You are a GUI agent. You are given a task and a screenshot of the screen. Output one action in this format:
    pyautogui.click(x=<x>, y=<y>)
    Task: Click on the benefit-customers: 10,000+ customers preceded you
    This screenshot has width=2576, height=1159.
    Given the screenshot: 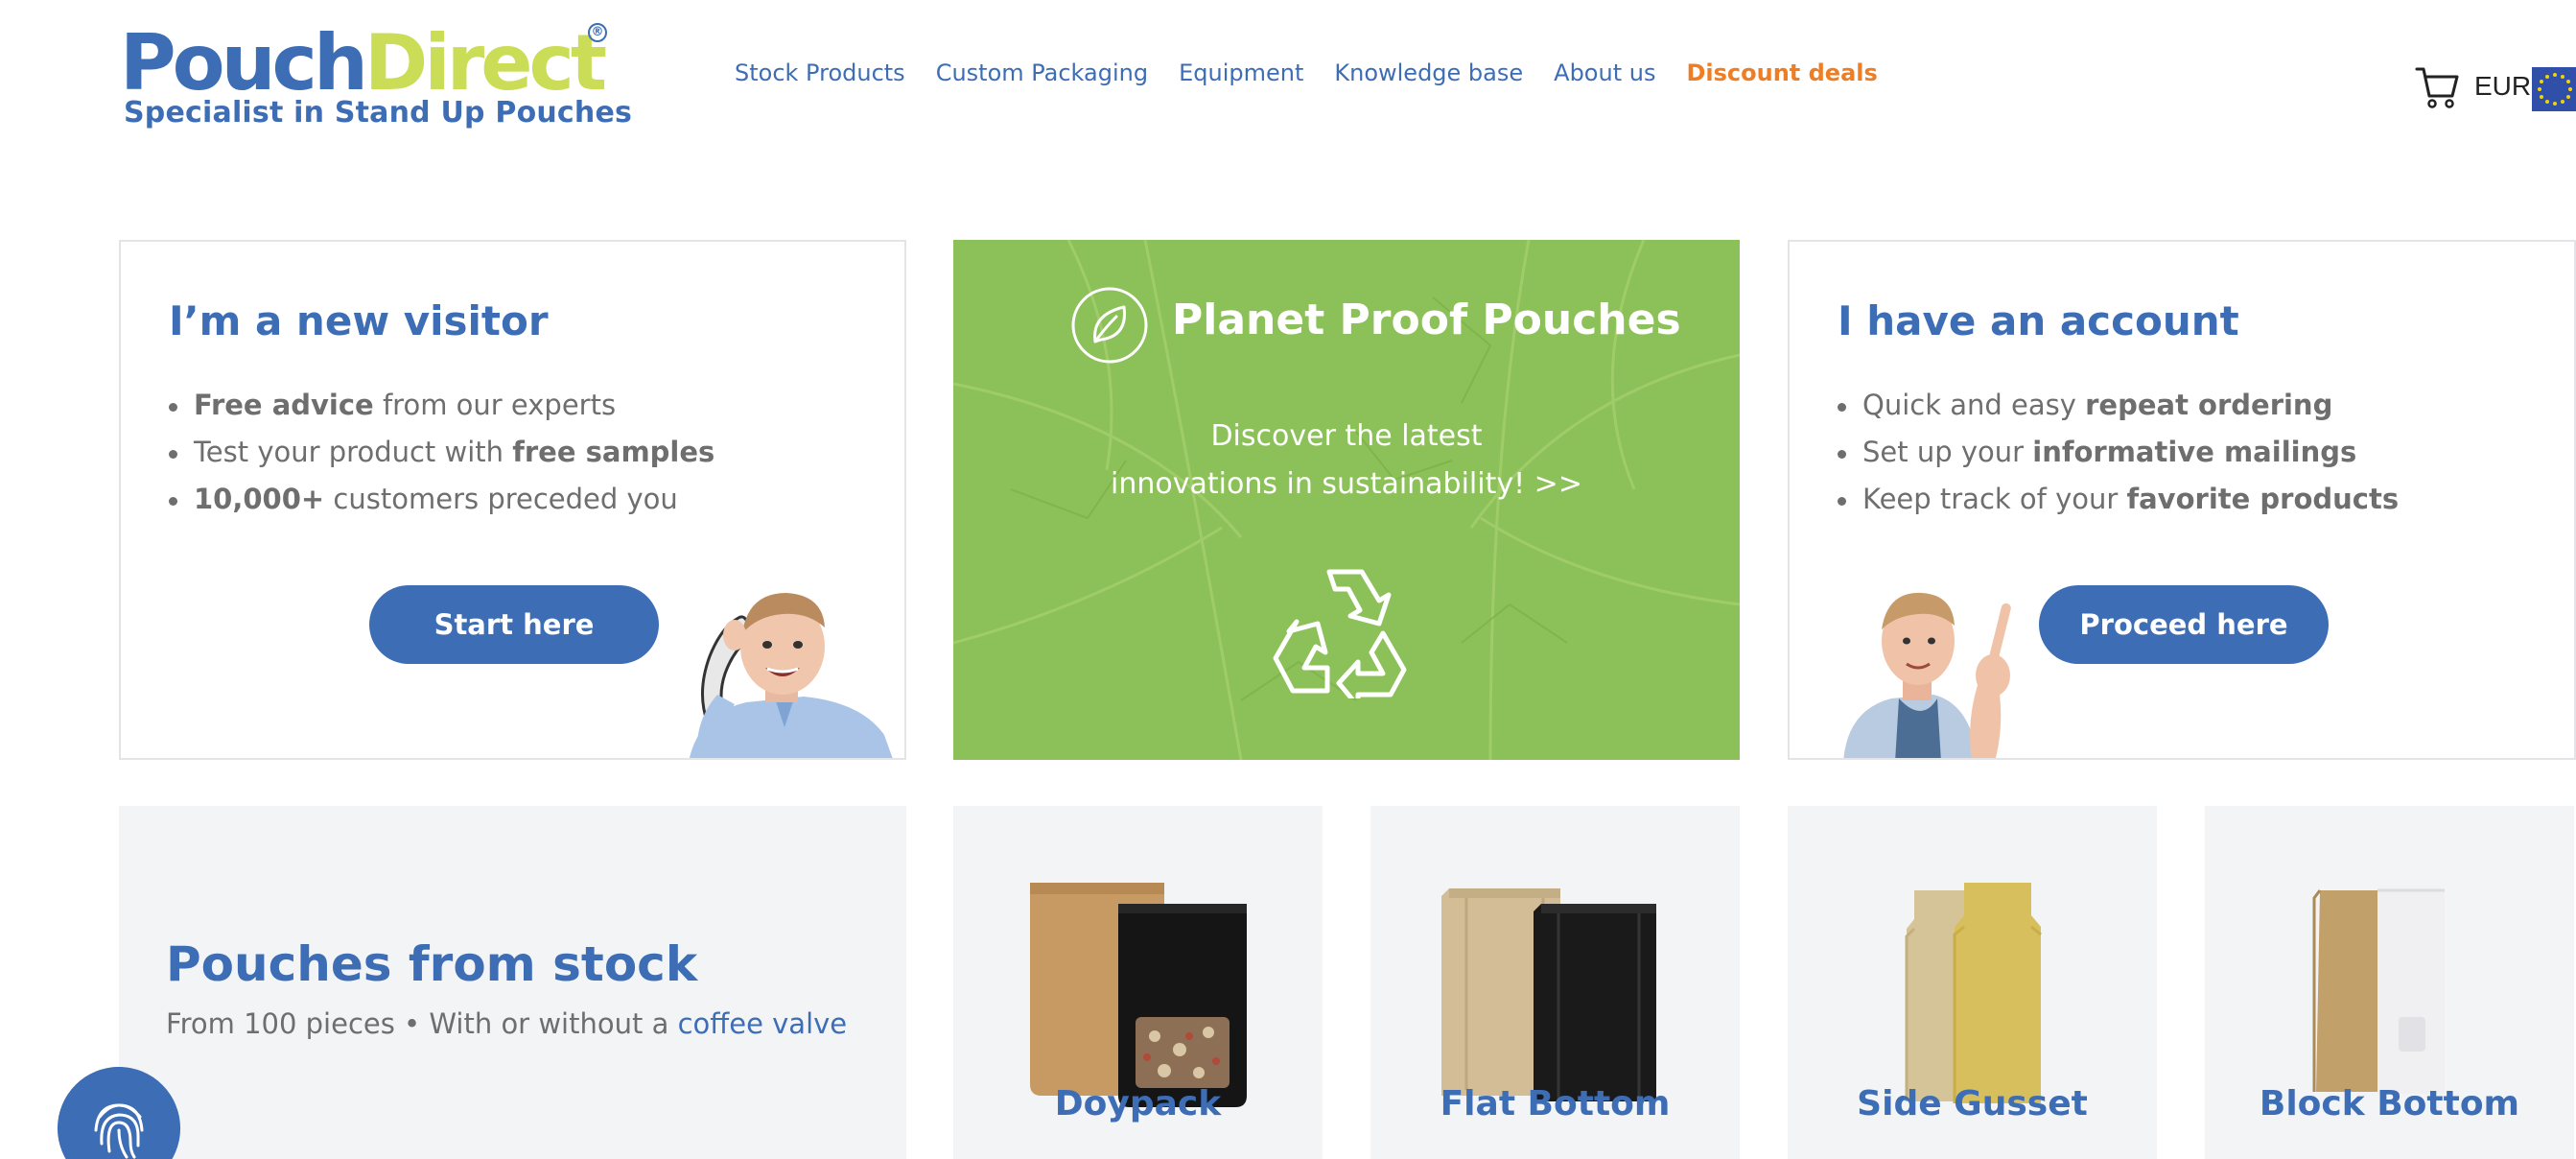 What is the action you would take?
    pyautogui.click(x=441, y=500)
    